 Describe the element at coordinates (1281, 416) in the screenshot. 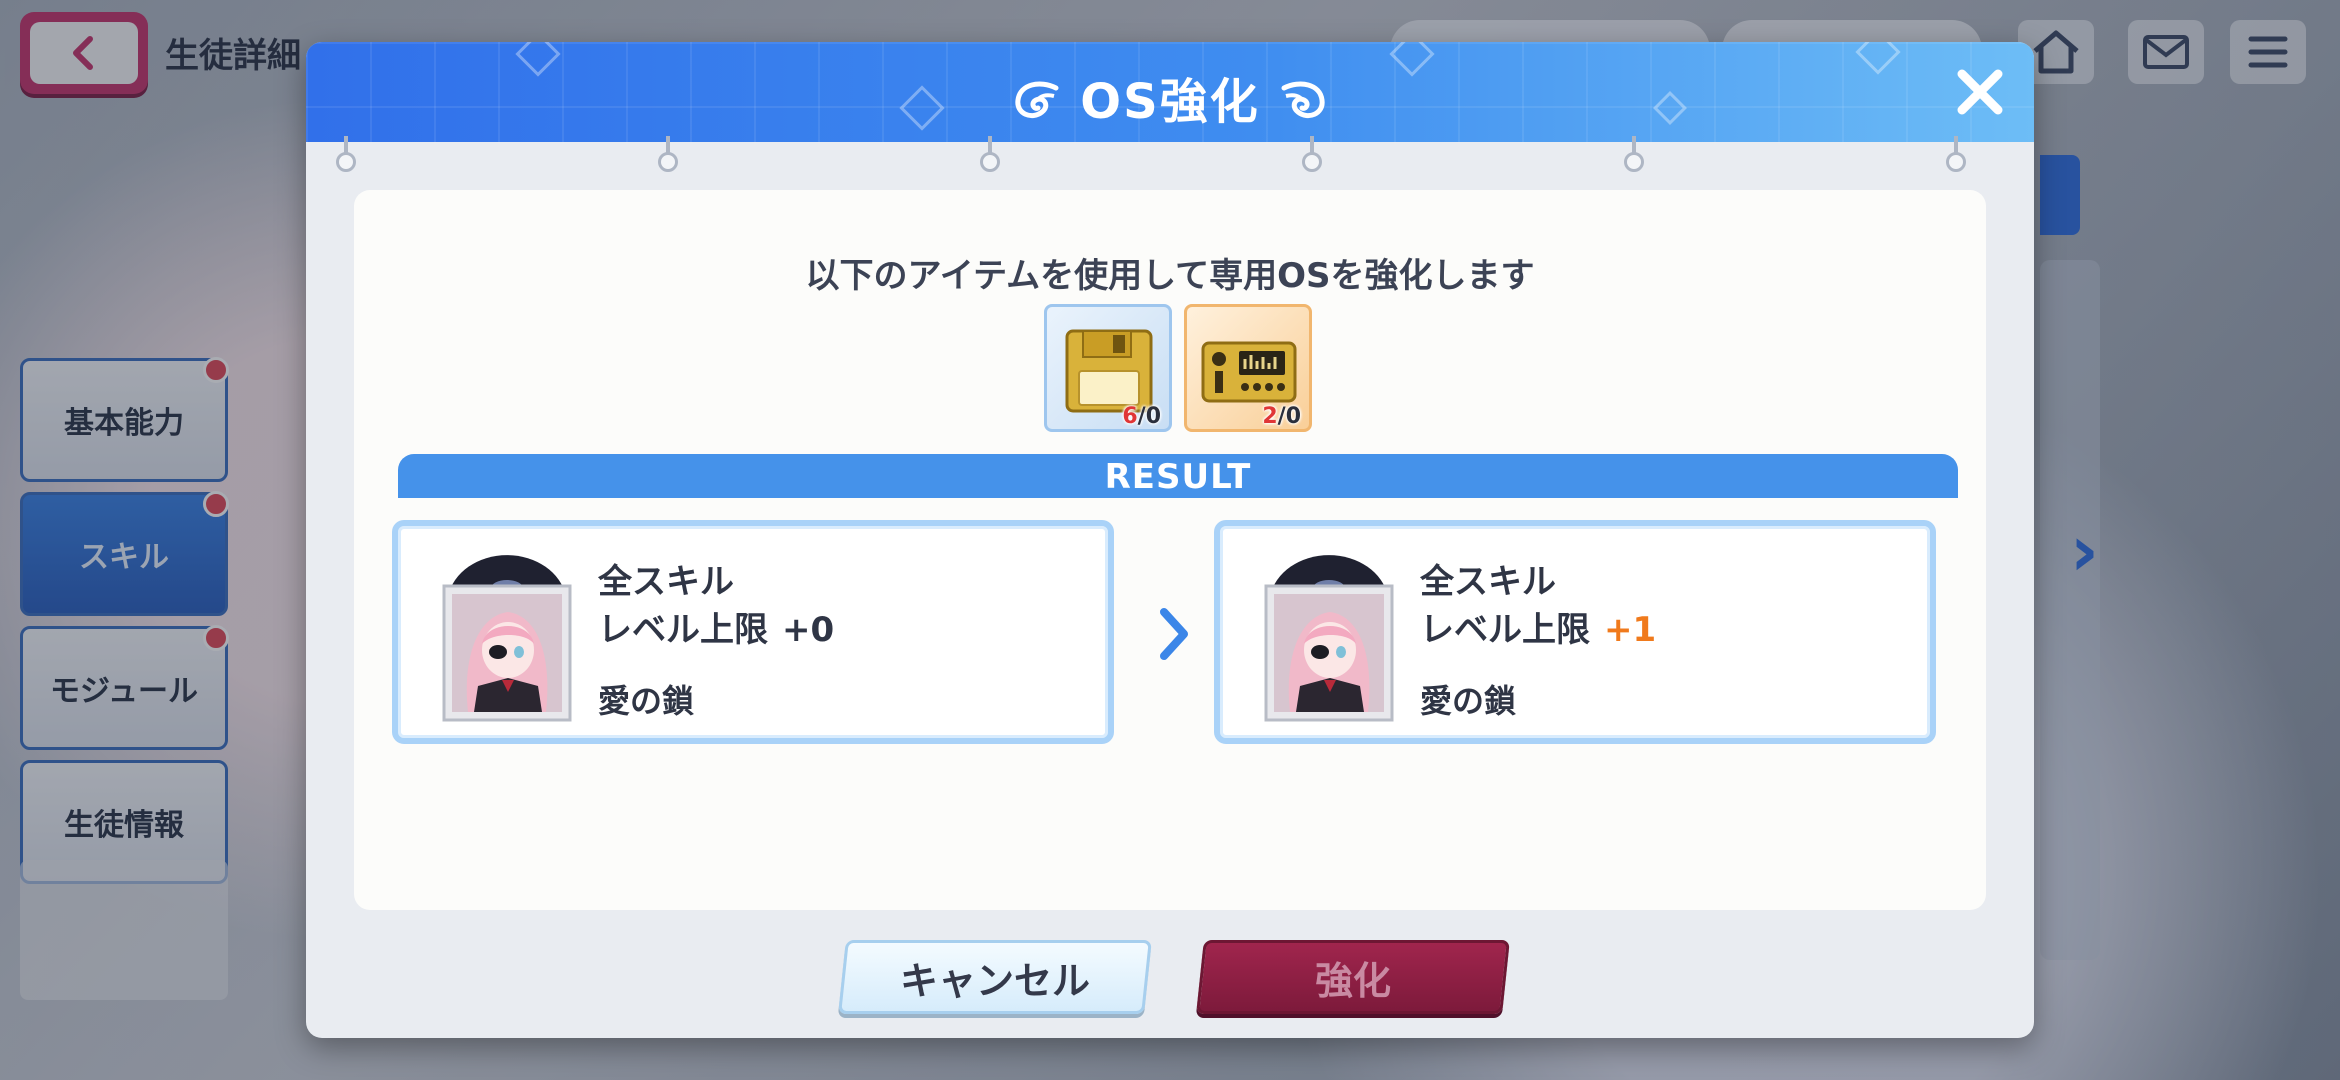

I see `material-count: 2/0` at that location.